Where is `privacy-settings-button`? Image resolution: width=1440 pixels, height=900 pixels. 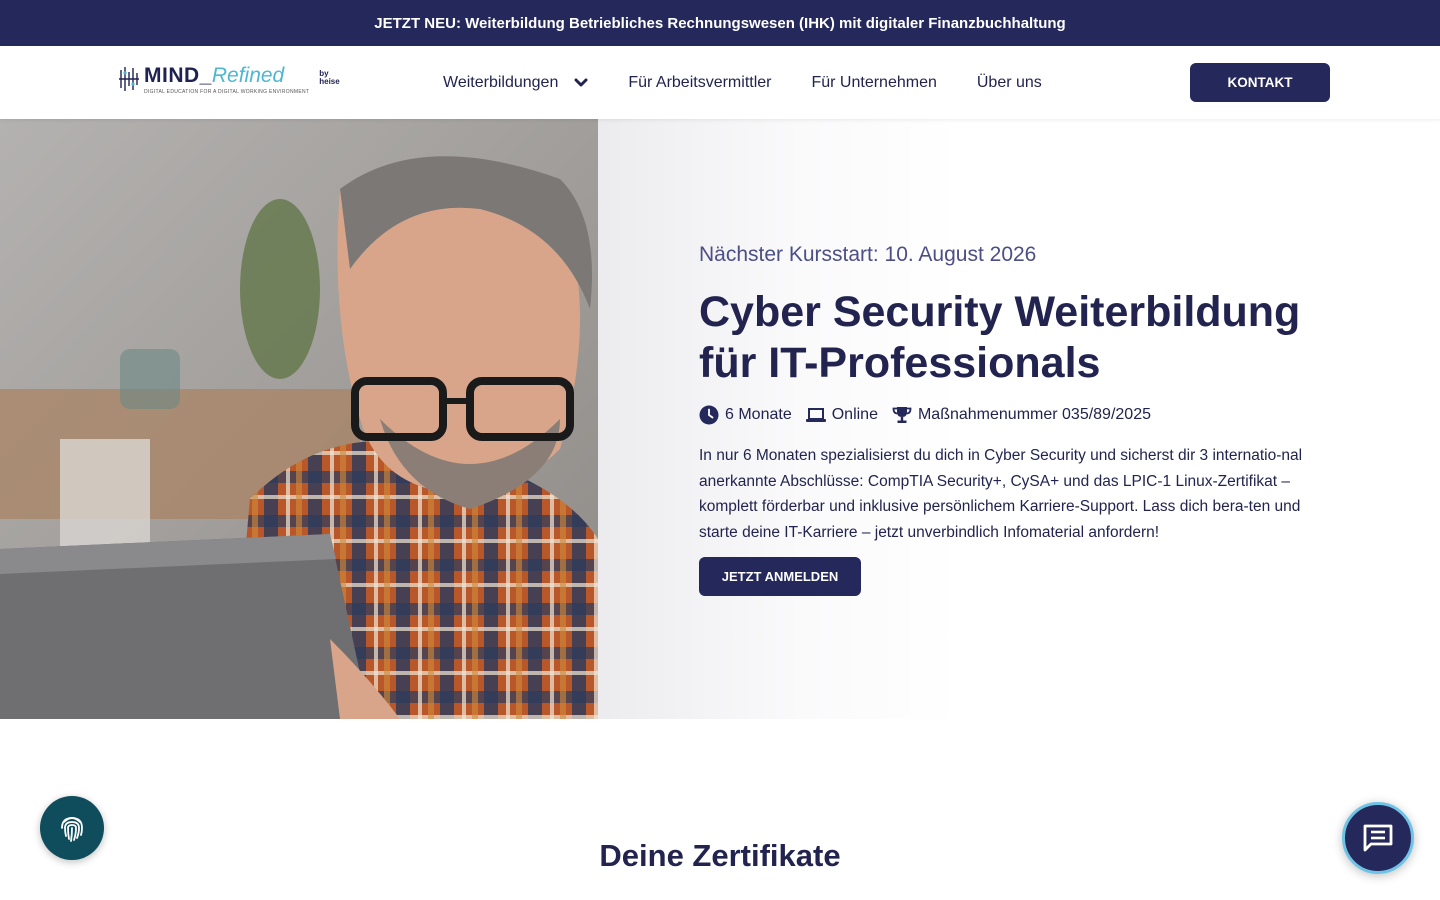
privacy-settings-button is located at coordinates (72, 828).